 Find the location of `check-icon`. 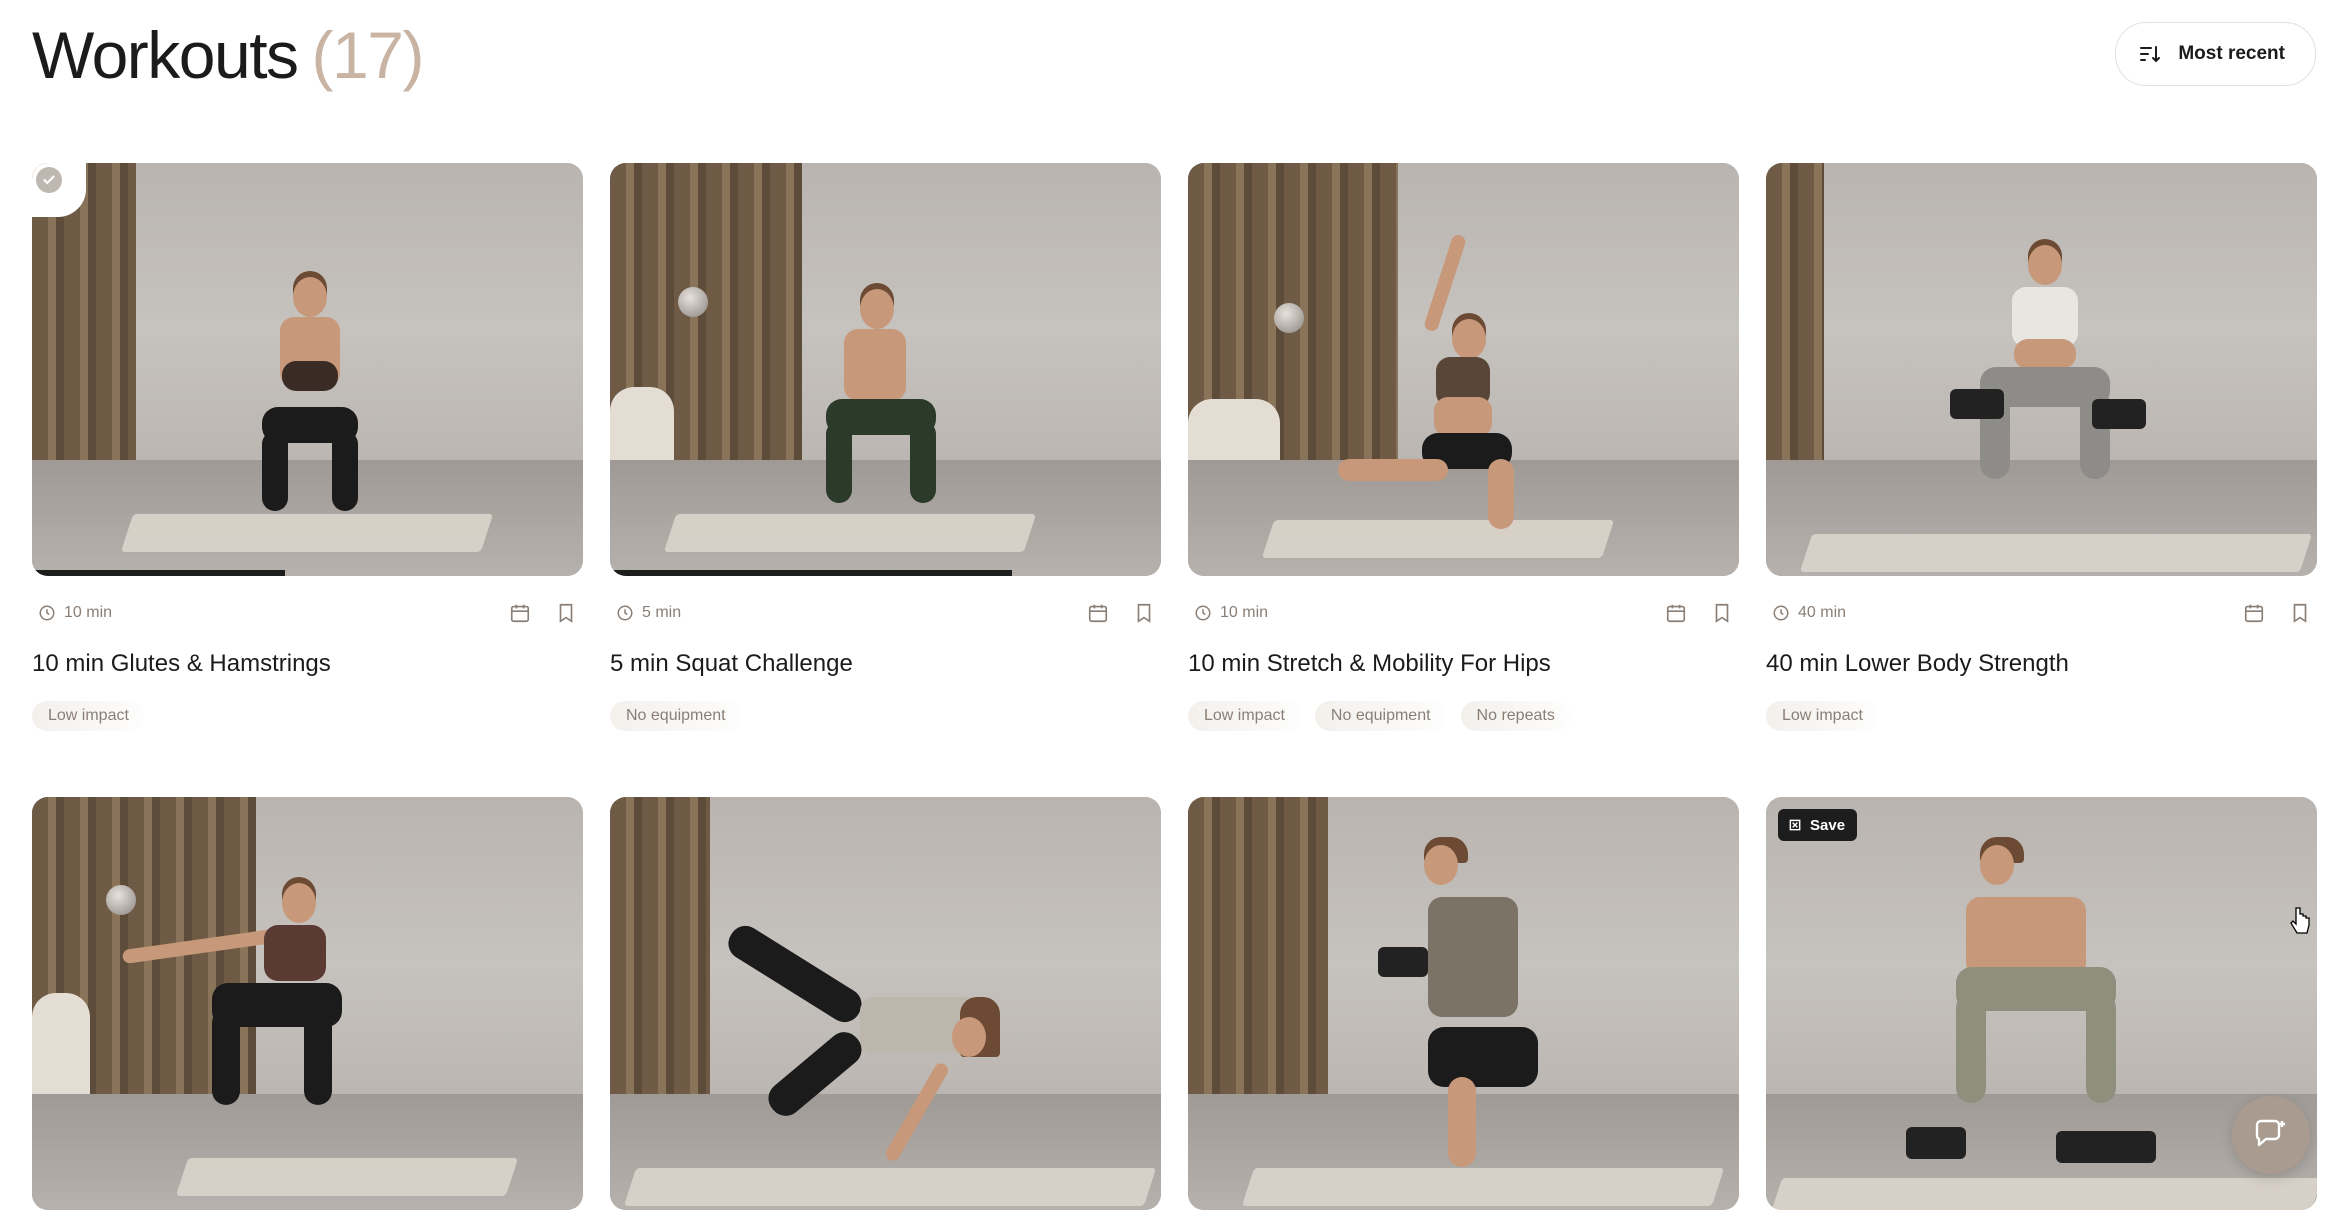

check-icon is located at coordinates (49, 180).